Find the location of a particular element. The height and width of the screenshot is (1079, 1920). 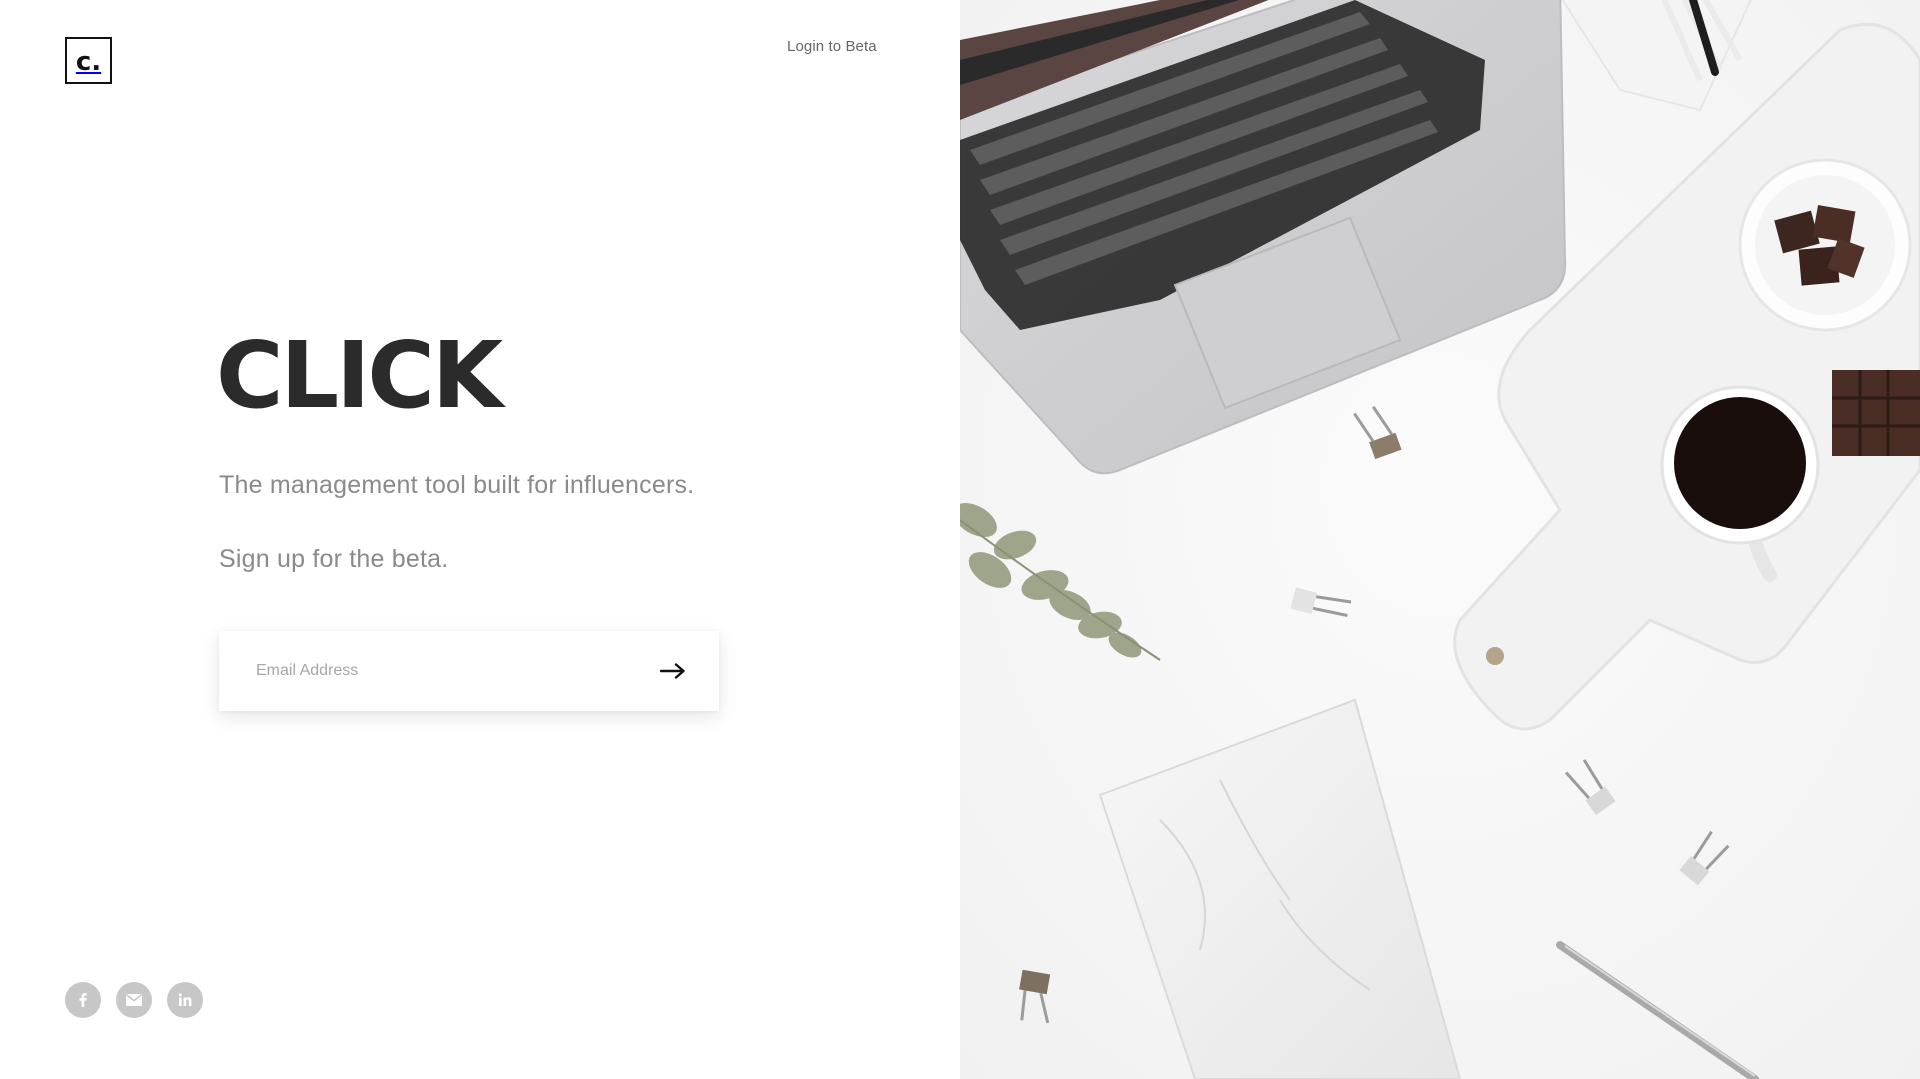

linkedin-link is located at coordinates (185, 1000).